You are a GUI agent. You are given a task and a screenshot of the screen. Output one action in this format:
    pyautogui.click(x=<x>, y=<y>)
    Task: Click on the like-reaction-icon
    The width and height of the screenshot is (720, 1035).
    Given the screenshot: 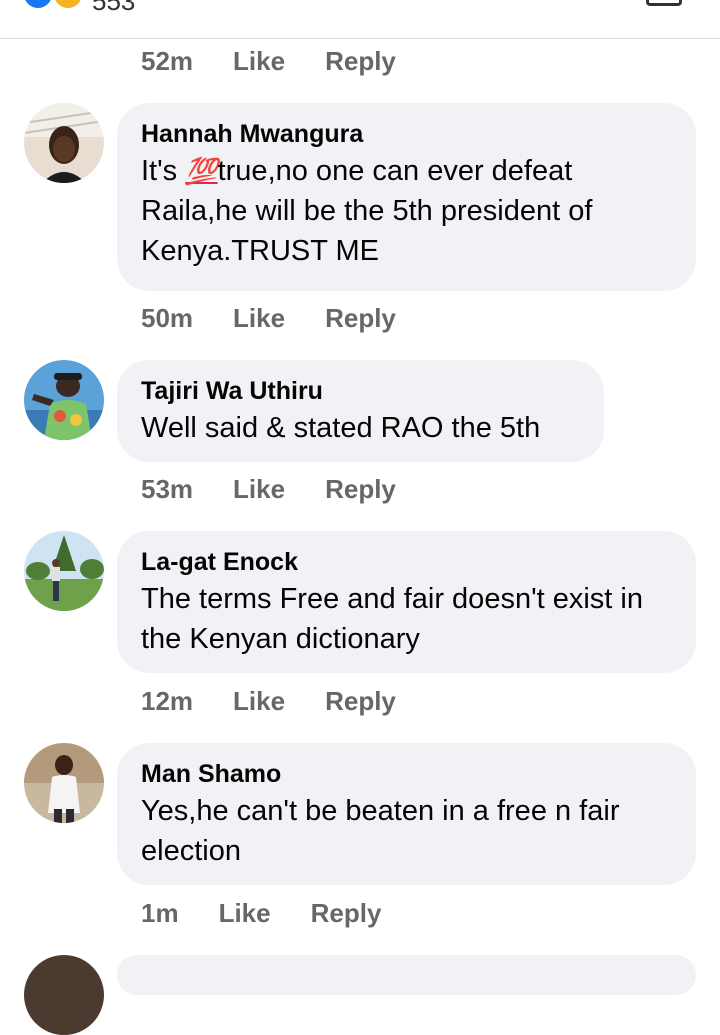 What is the action you would take?
    pyautogui.click(x=38, y=5)
    